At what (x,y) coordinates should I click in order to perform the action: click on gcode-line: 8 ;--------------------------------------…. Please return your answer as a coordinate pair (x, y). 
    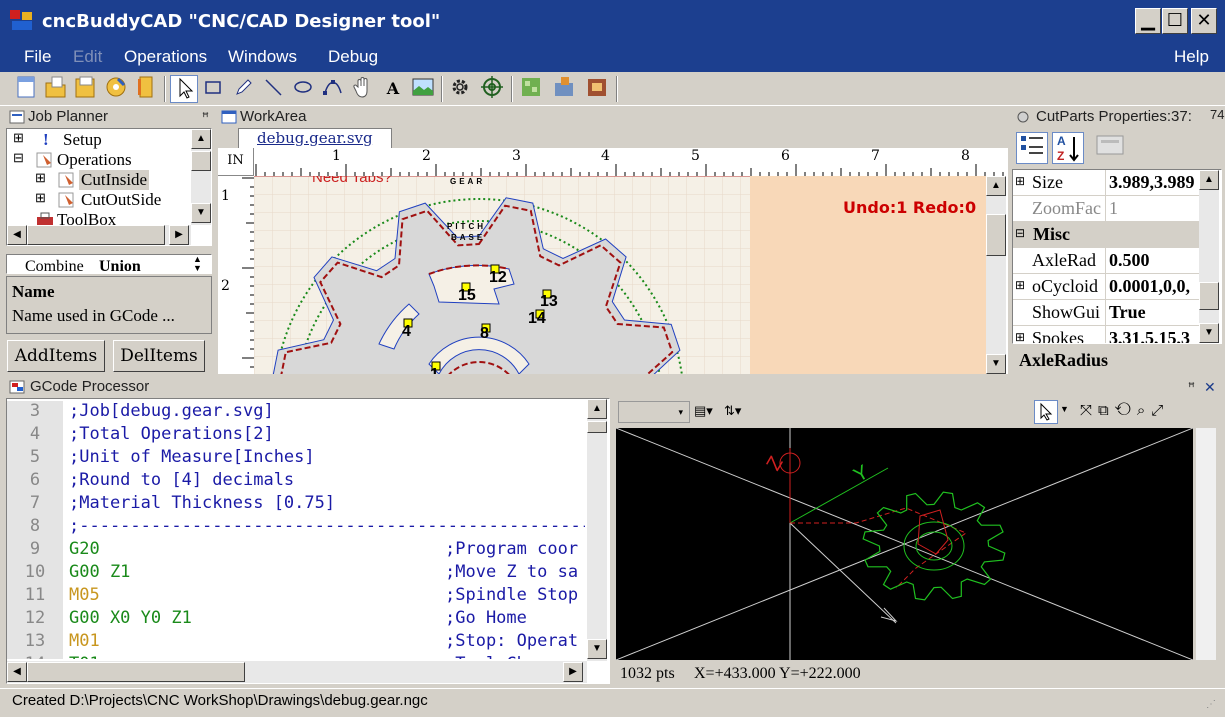
    Looking at the image, I should click on (296, 527).